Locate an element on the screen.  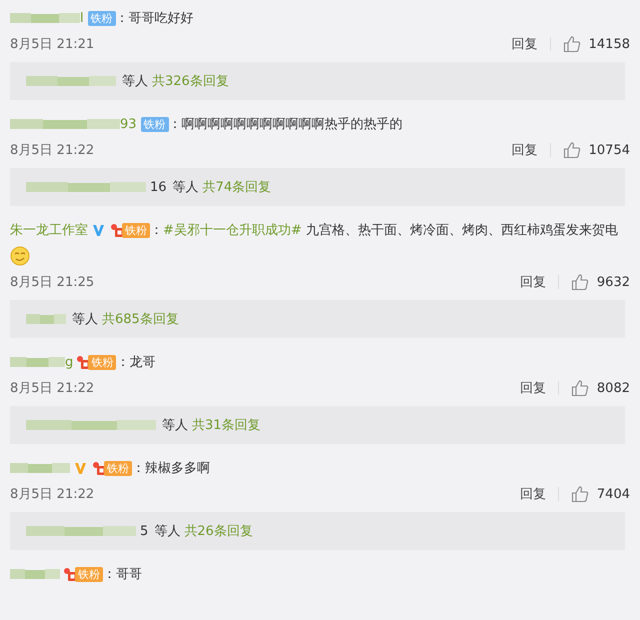
comment-text: ：辣椒多多啊 is located at coordinates (171, 468).